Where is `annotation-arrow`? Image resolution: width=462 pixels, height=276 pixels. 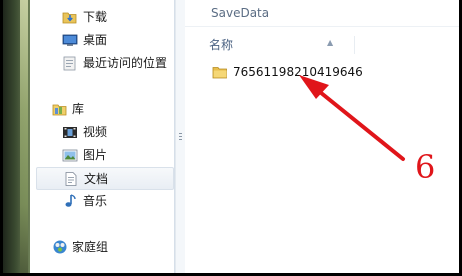
annotation-arrow is located at coordinates (352, 118).